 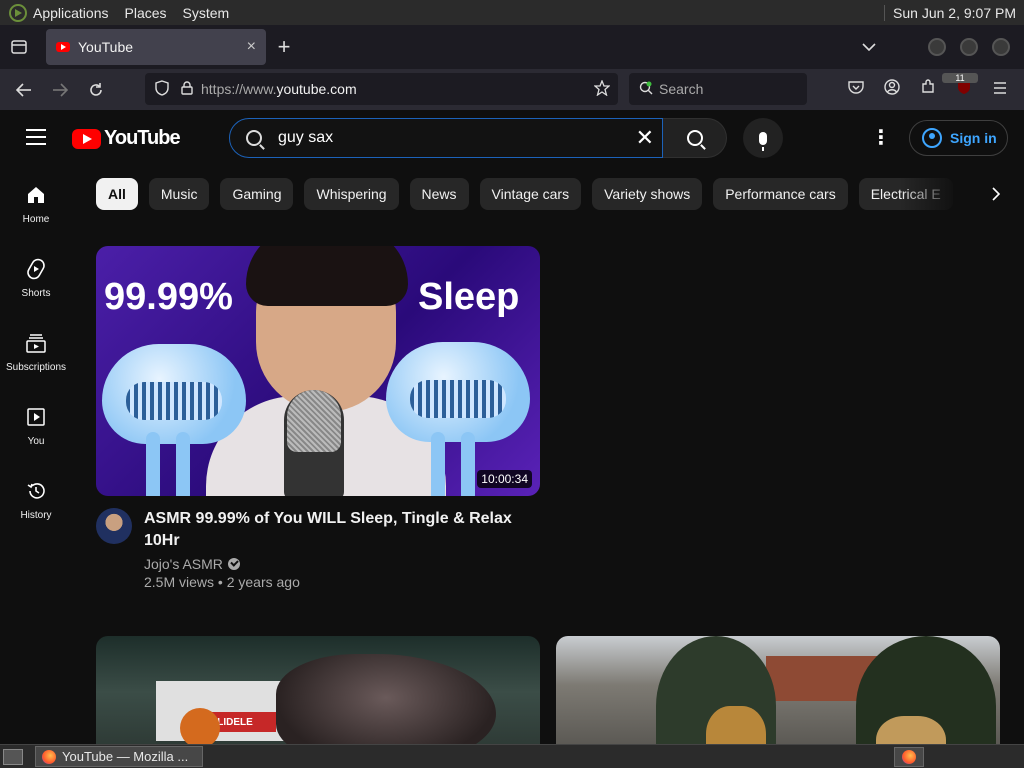 What do you see at coordinates (284, 47) in the screenshot?
I see `new-tab-button: +` at bounding box center [284, 47].